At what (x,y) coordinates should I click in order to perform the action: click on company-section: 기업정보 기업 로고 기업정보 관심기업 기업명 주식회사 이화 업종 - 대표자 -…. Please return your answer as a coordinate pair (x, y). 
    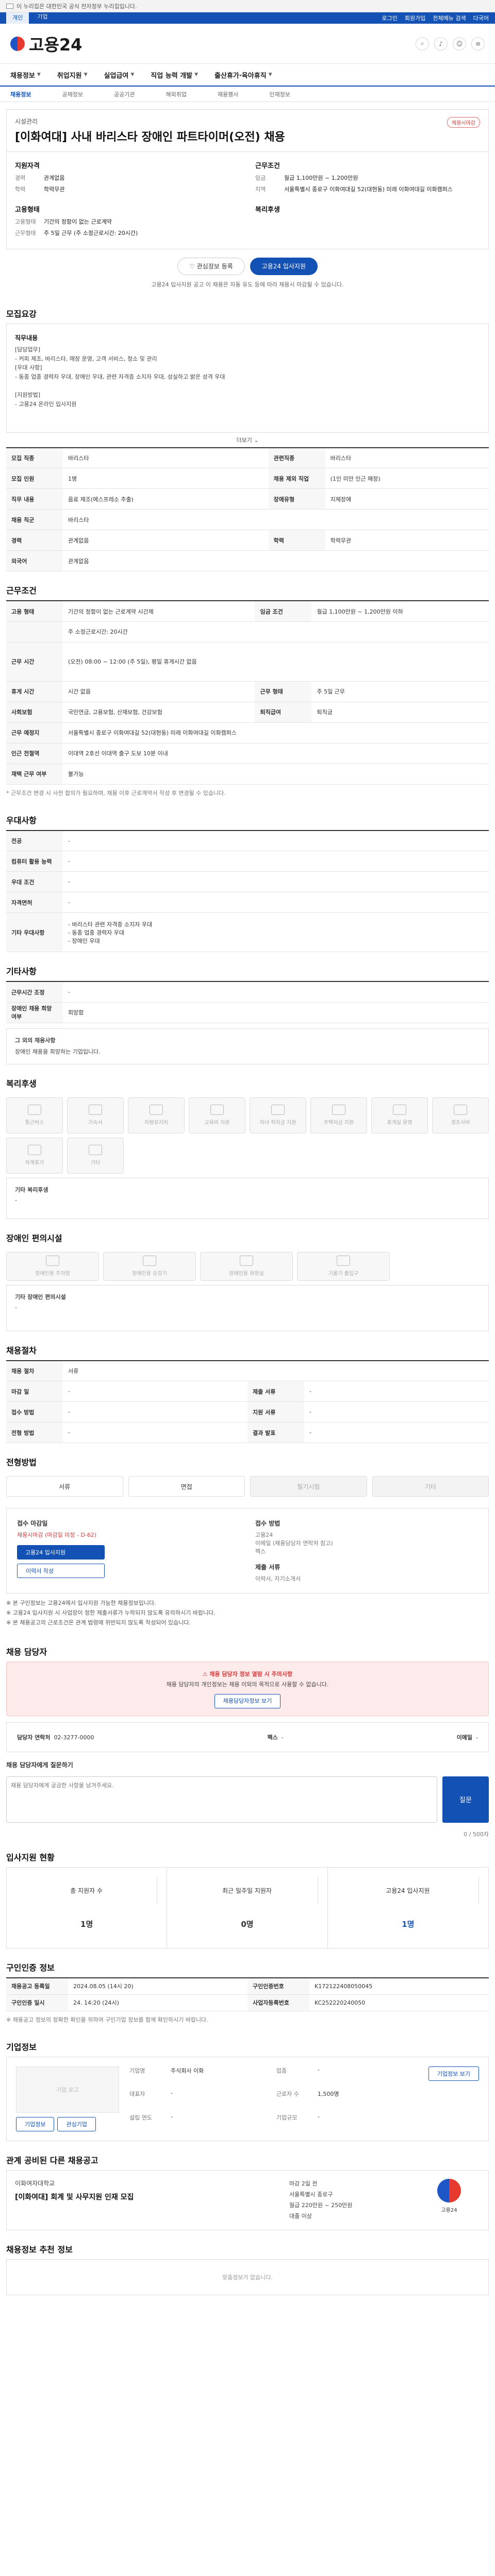
    Looking at the image, I should click on (247, 2088).